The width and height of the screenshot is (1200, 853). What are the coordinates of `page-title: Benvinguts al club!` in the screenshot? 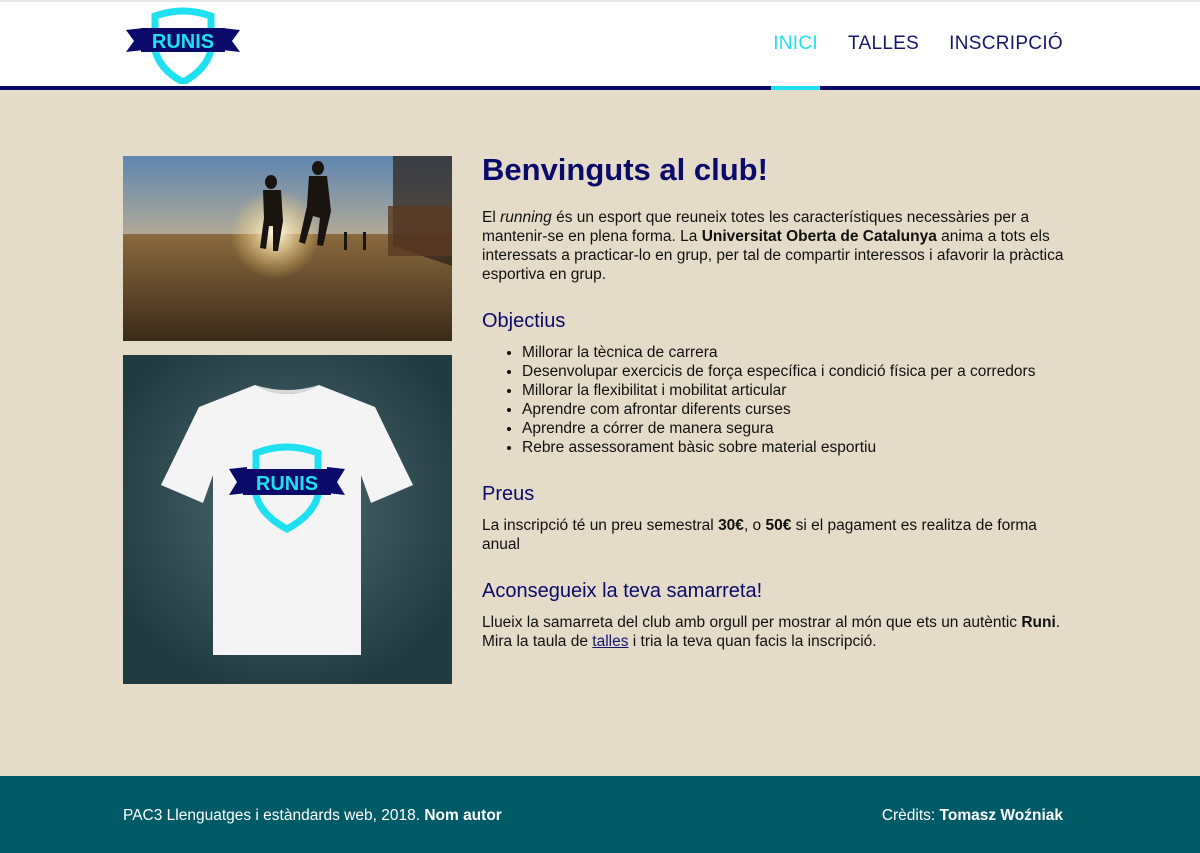 It's located at (625, 169).